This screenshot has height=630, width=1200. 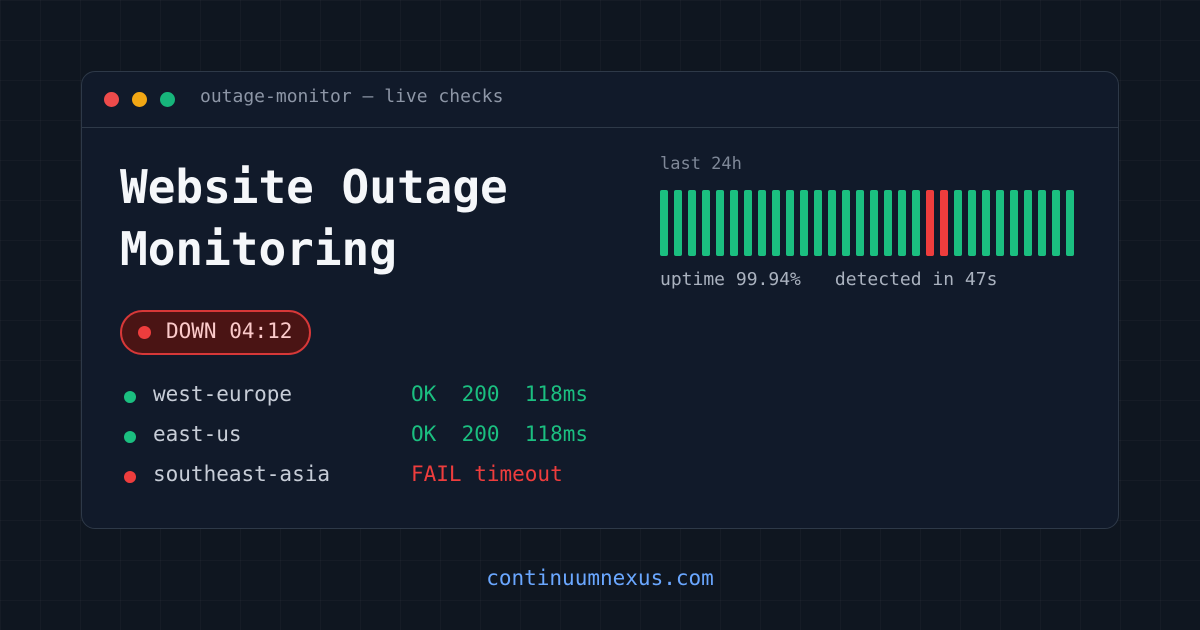 I want to click on footer-link: continuumnexus.com, so click(x=600, y=578).